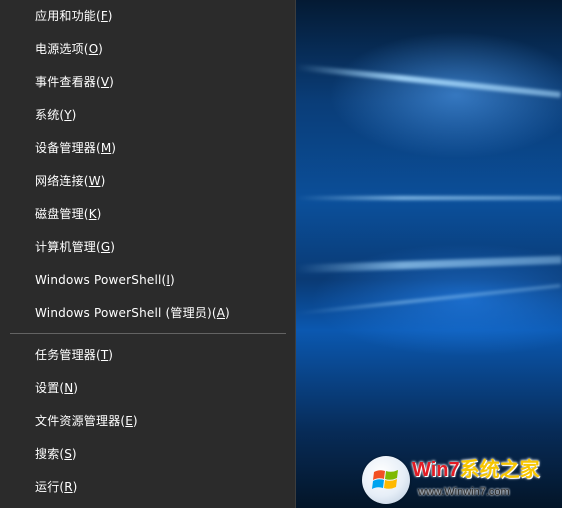 This screenshot has height=508, width=562. I want to click on menu-item-windows-powershell-admin: Windows PowerShell (管理员)(A), so click(147, 313).